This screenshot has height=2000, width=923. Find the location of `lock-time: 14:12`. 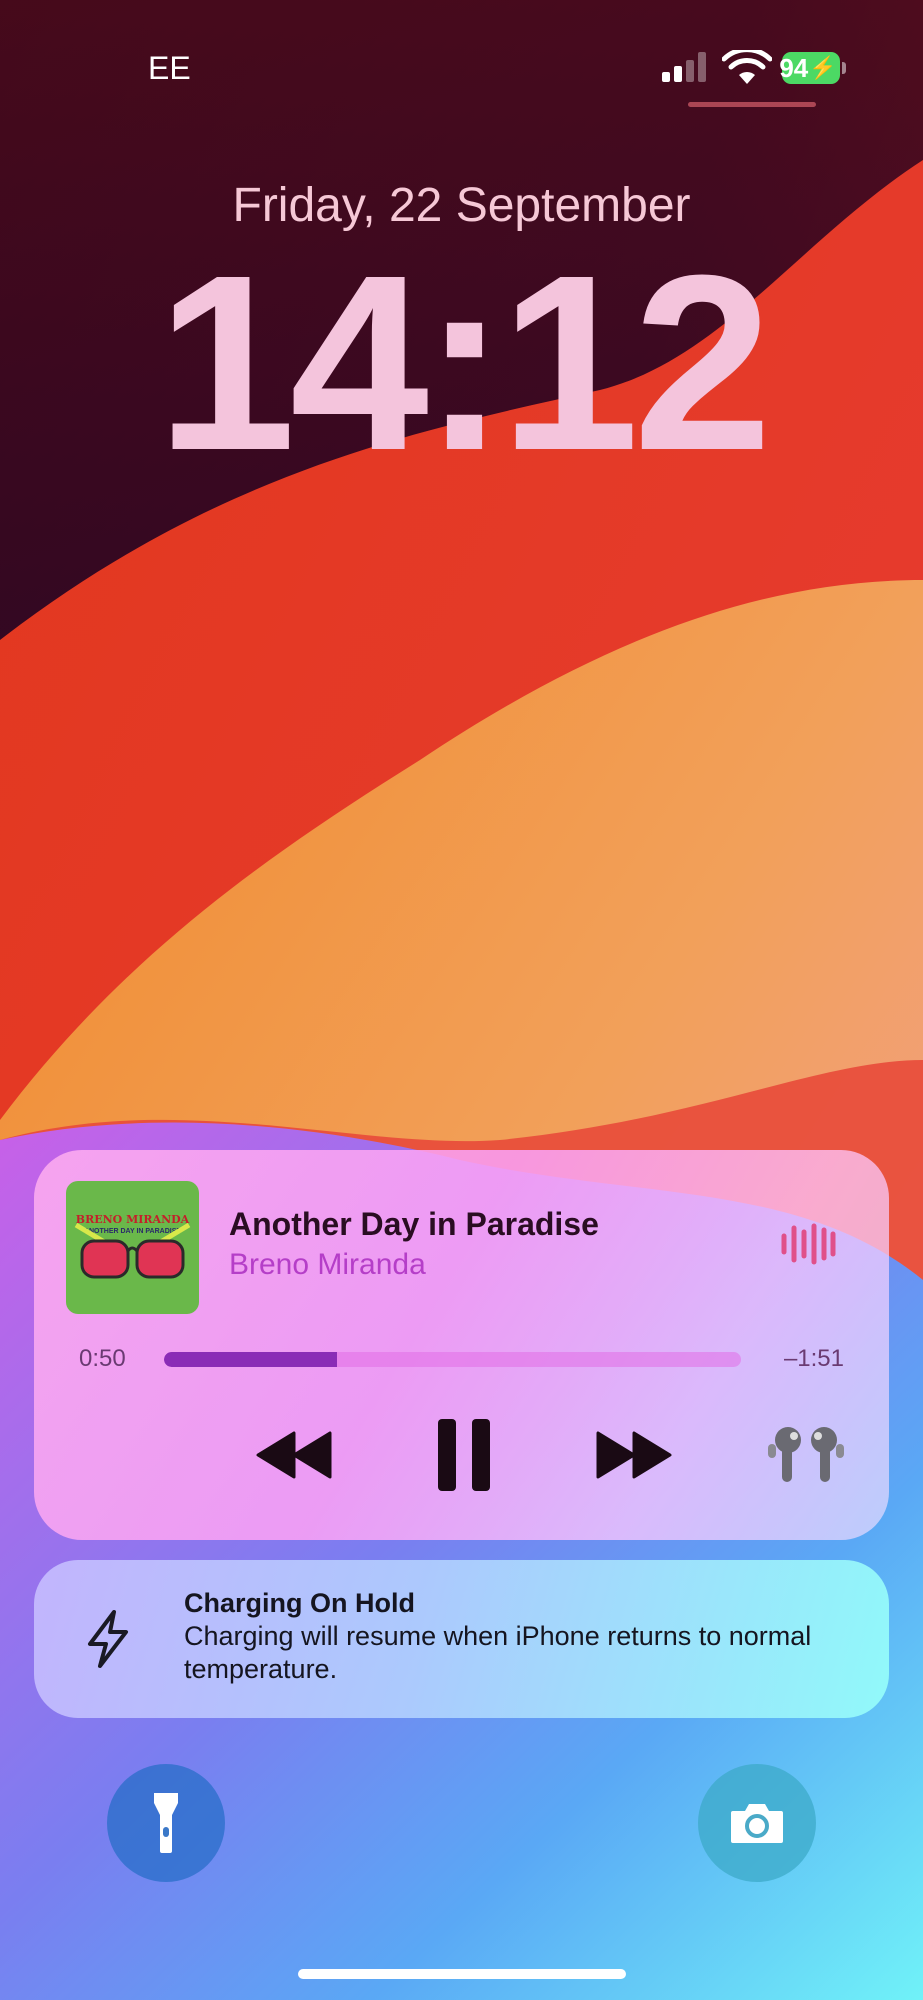

lock-time: 14:12 is located at coordinates (464, 362).